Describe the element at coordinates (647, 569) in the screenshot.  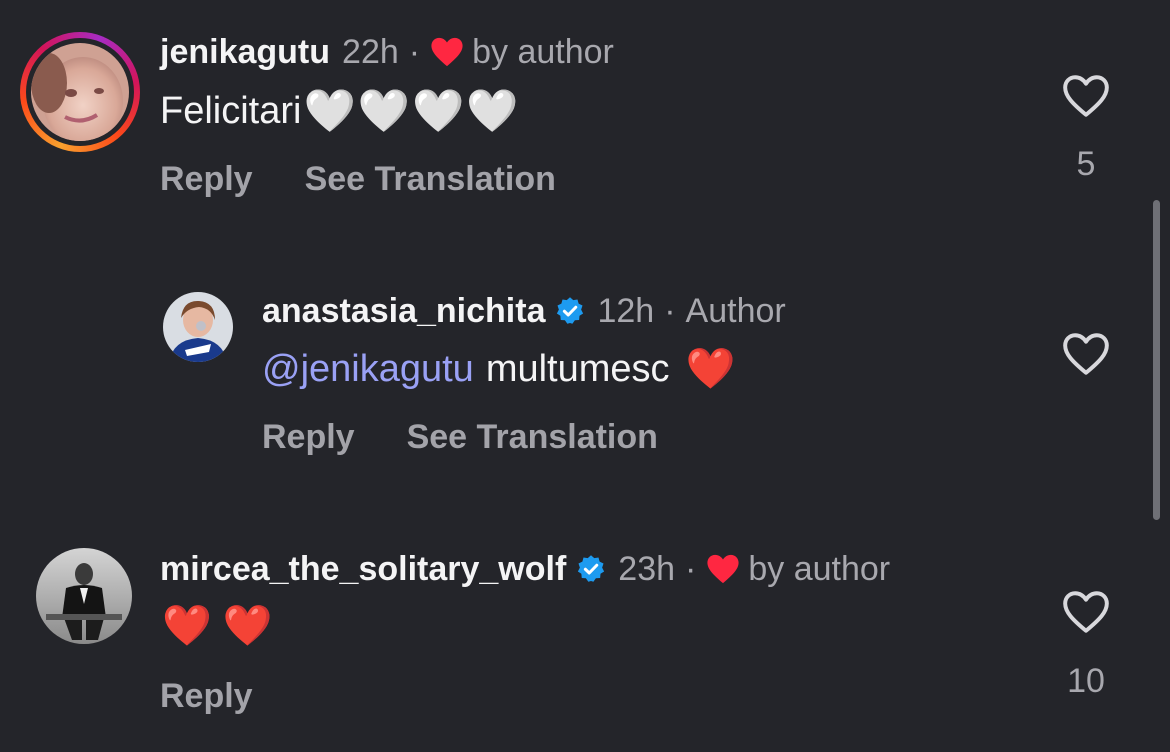
I see `timestamp: 23h` at that location.